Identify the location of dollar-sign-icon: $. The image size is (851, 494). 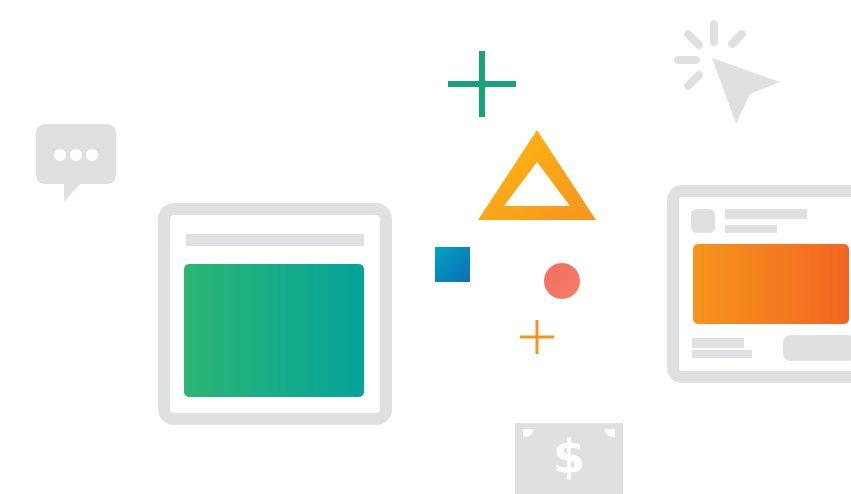
(568, 457).